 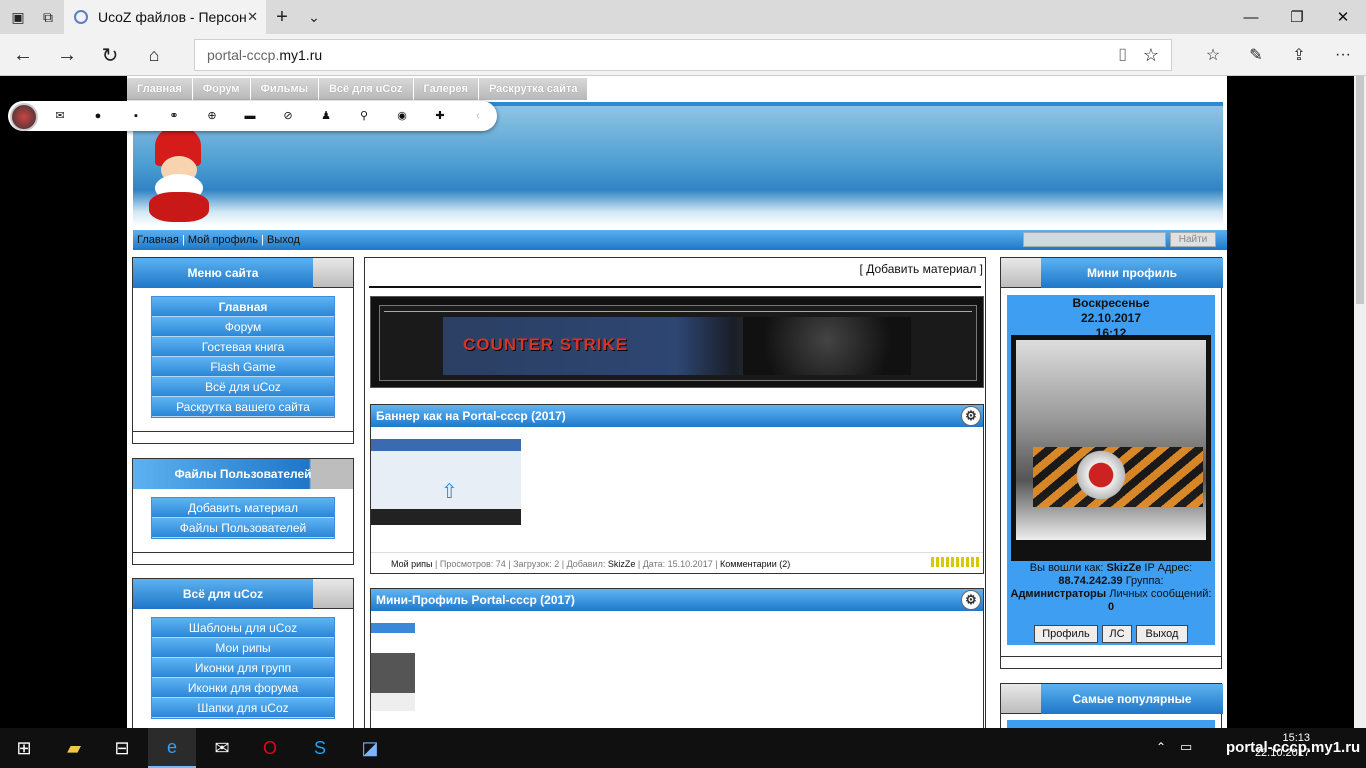 I want to click on menu-item-add-material: Добавить материал, so click(x=243, y=508).